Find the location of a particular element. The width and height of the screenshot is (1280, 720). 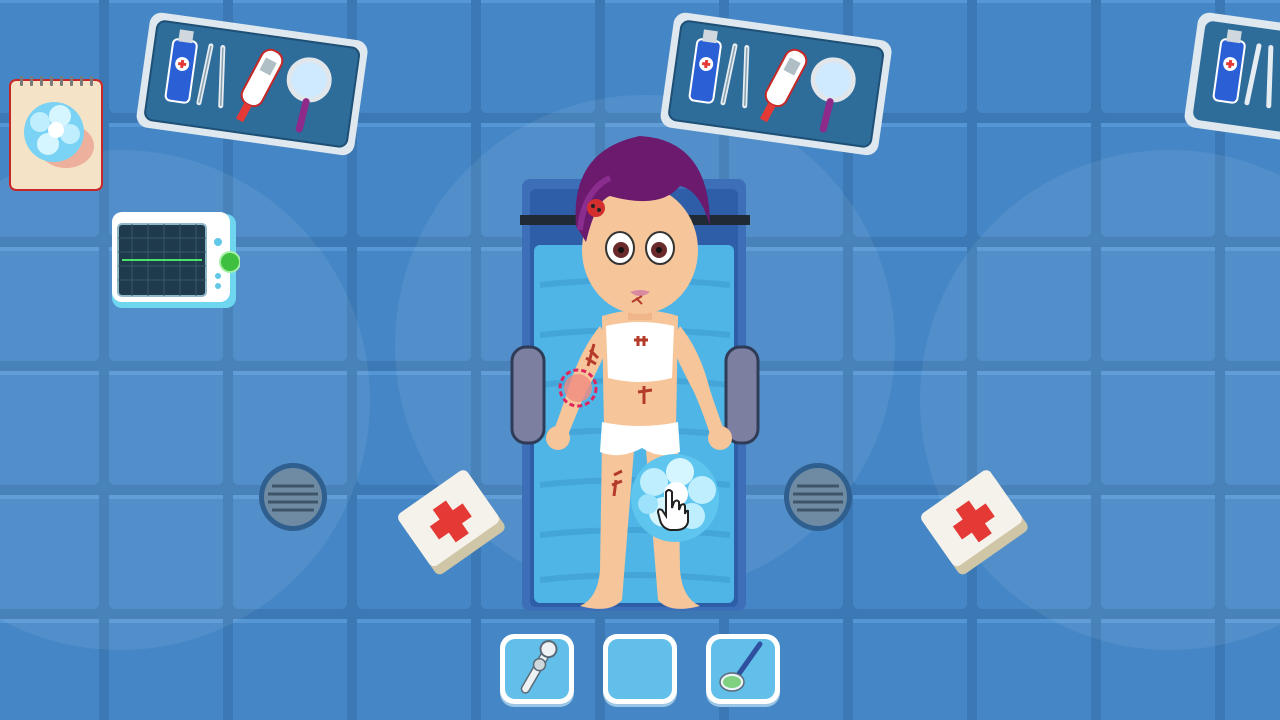

task-card is located at coordinates (56, 133).